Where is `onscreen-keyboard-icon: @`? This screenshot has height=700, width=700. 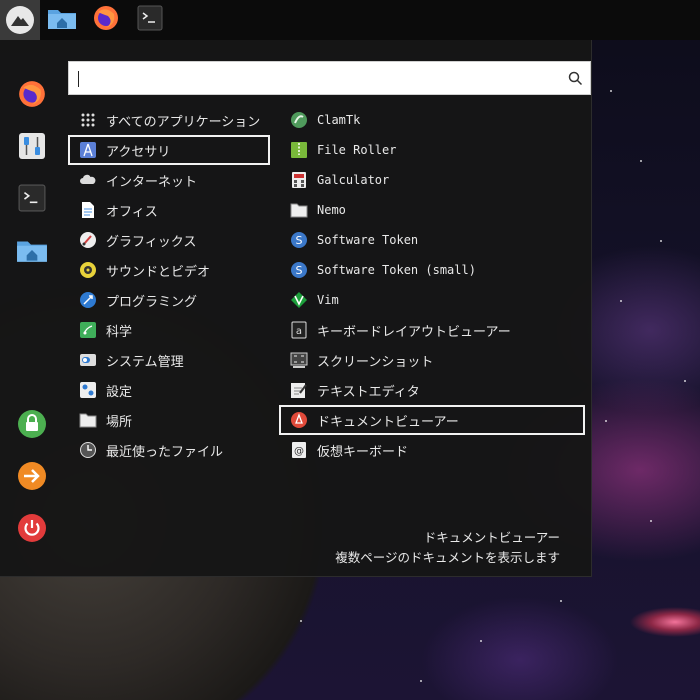
onscreen-keyboard-icon: @ is located at coordinates (299, 450).